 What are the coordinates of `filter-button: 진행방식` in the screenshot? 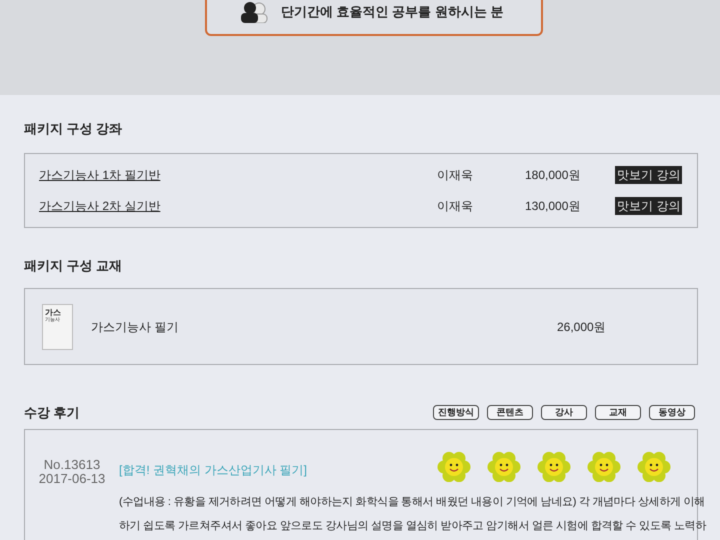 It's located at (456, 412).